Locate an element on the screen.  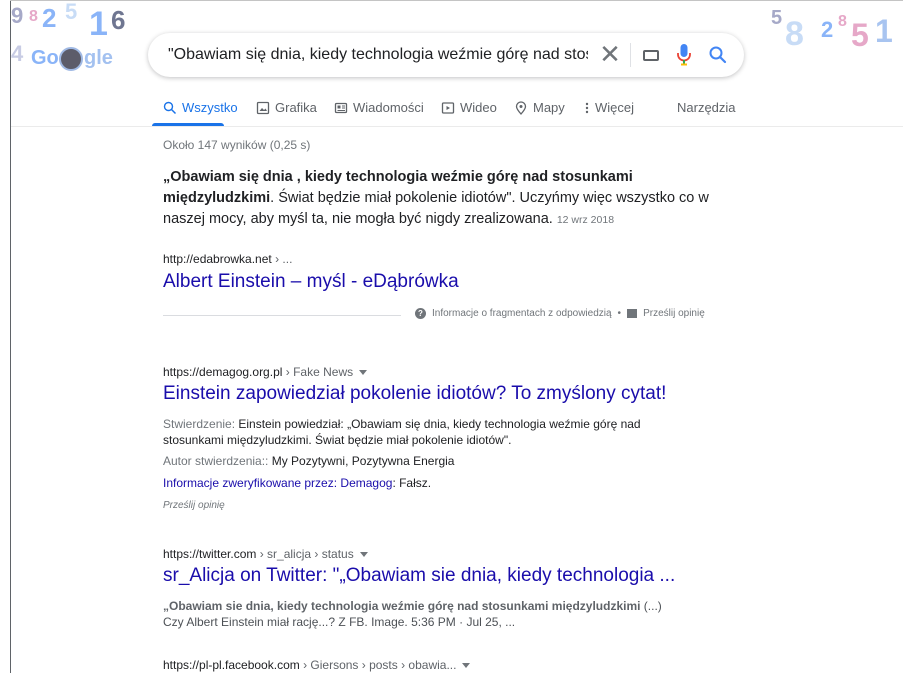
tab-tools: Narzędzia is located at coordinates (706, 107).